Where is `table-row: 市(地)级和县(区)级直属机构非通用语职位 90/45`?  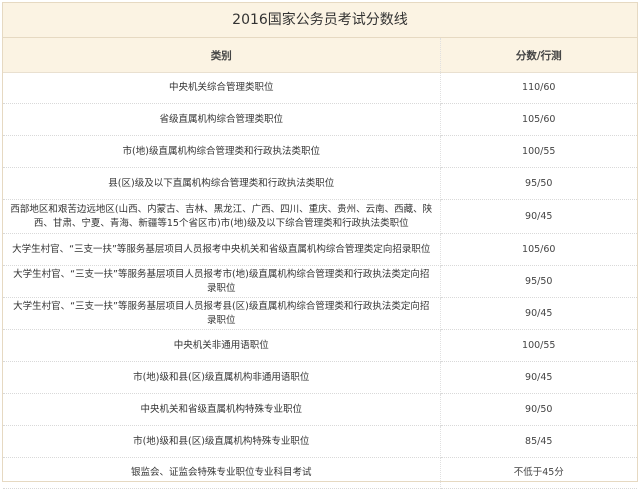 table-row: 市(地)级和县(区)级直属机构非通用语职位 90/45 is located at coordinates (320, 377).